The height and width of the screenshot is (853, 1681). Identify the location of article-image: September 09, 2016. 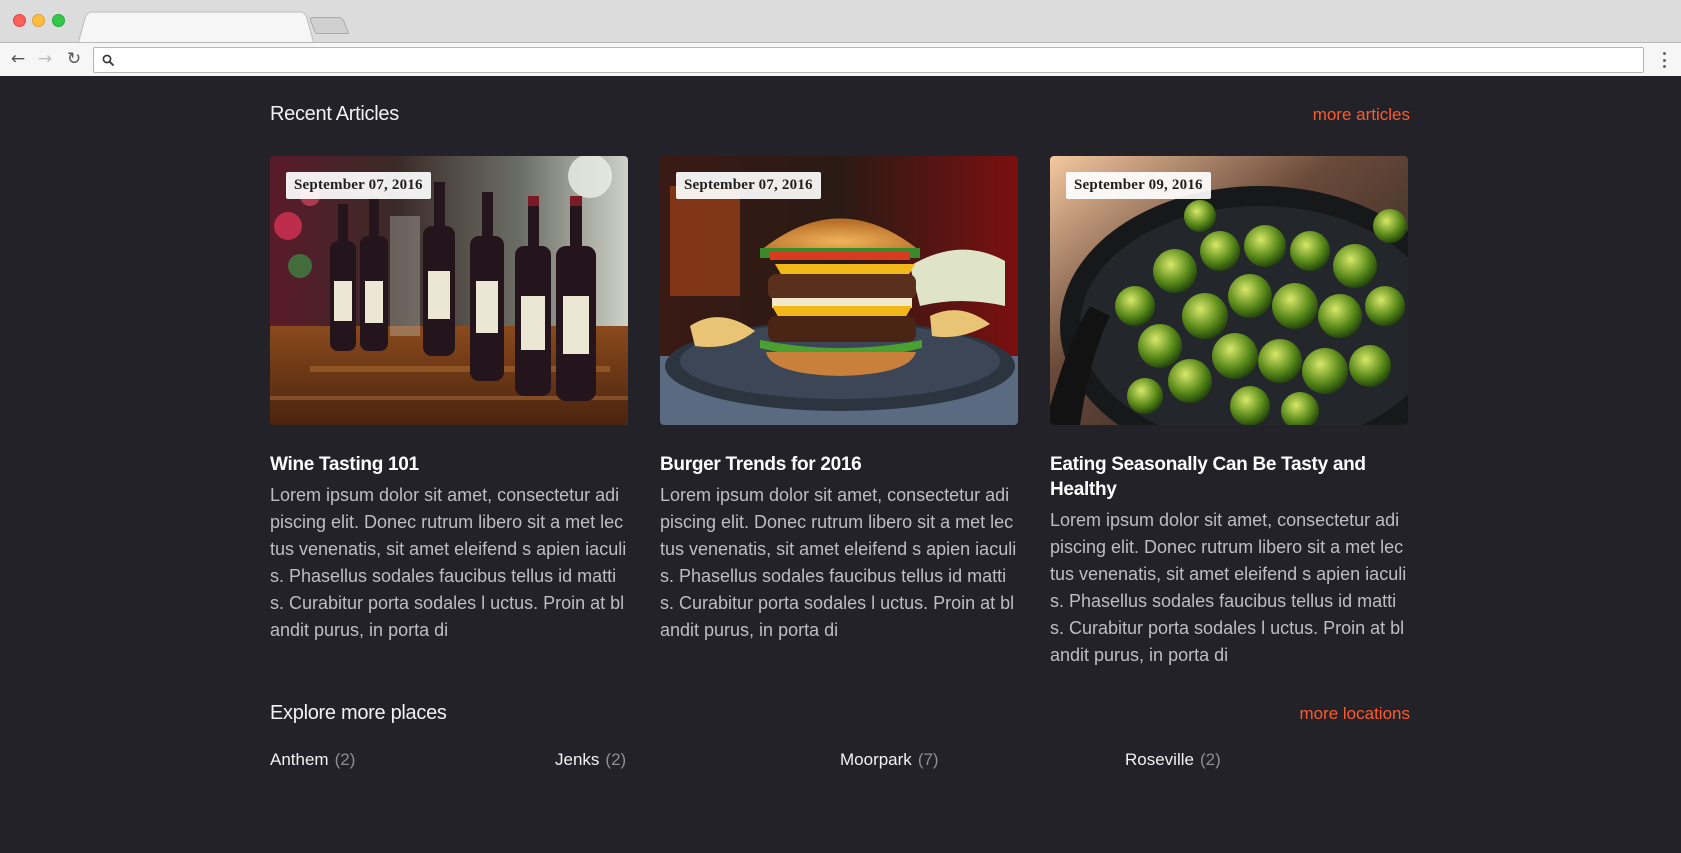
(1229, 290).